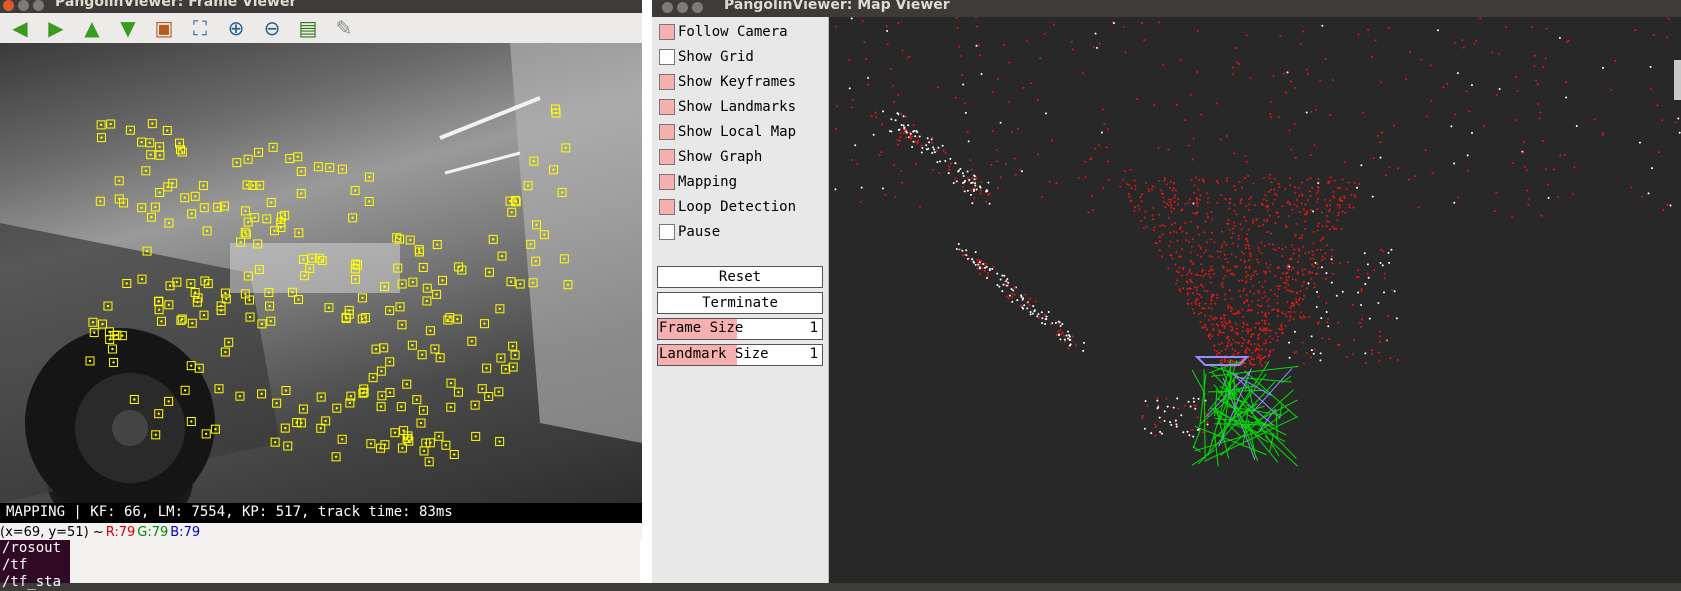 The width and height of the screenshot is (1681, 591). What do you see at coordinates (321, 6) in the screenshot?
I see `frame-viewer-titlebar: PangolinViewer: Frame Viewer` at bounding box center [321, 6].